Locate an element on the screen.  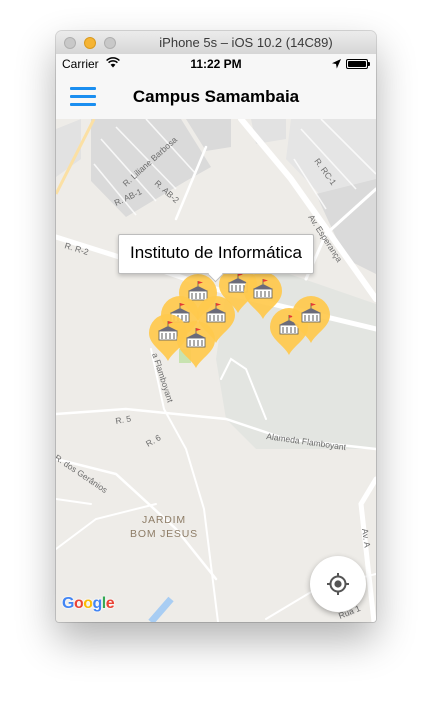
page-title: Campus Samambaia is located at coordinates (216, 96).